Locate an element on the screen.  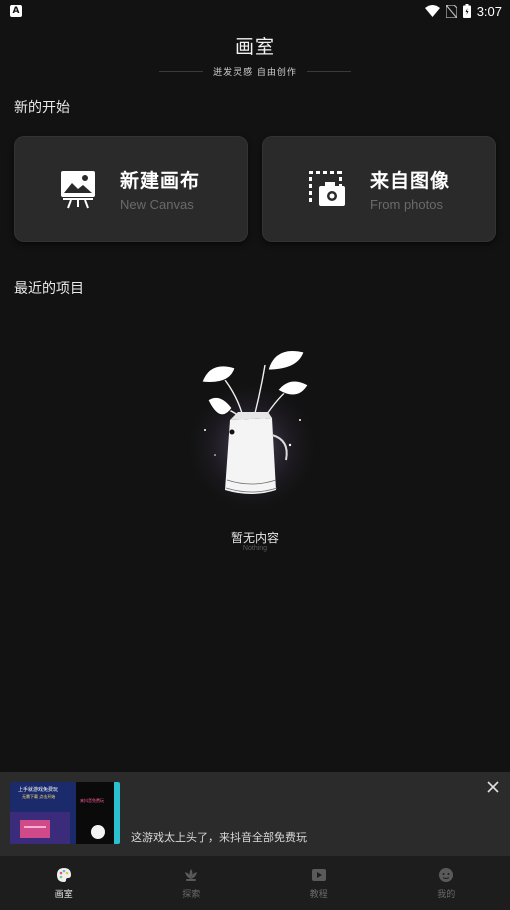
ad-text: 这游戏太上头了，来抖音全部免费玩 is located at coordinates (219, 837).